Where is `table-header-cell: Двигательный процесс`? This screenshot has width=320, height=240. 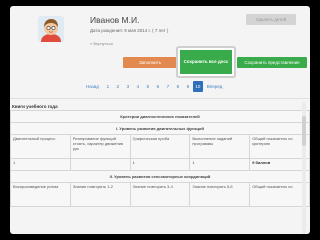
table-header-cell: Двигательный процесс is located at coordinates (40, 146).